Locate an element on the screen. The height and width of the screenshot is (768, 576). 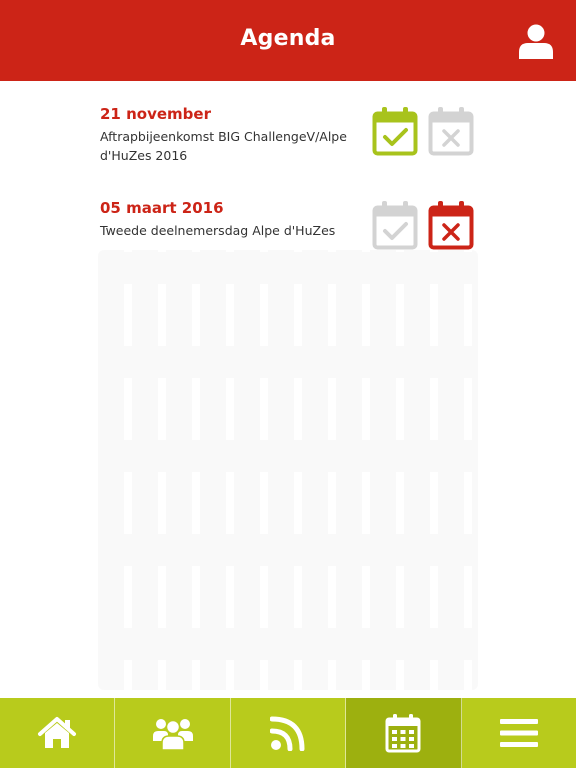
tab-agenda is located at coordinates (404, 733).